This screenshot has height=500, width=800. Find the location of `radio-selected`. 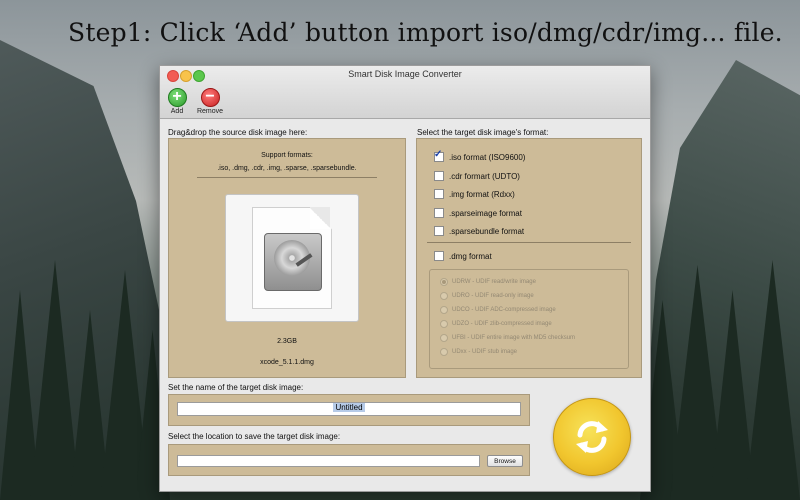

radio-selected is located at coordinates (444, 282).